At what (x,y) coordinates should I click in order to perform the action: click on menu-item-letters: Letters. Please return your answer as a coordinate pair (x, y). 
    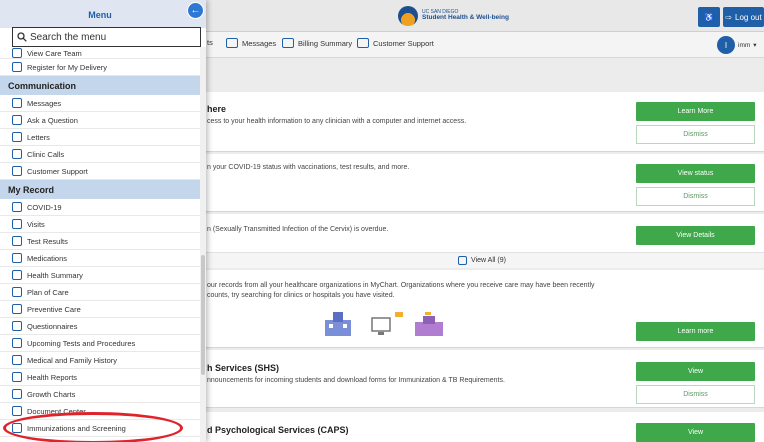
    Looking at the image, I should click on (100, 137).